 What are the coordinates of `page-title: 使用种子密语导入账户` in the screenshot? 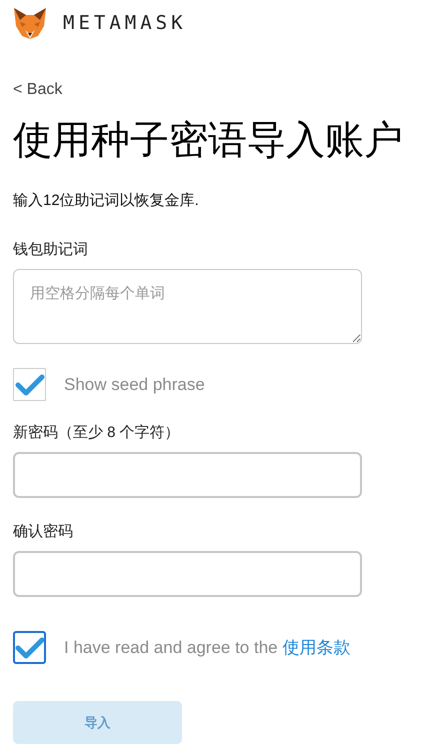 It's located at (208, 141).